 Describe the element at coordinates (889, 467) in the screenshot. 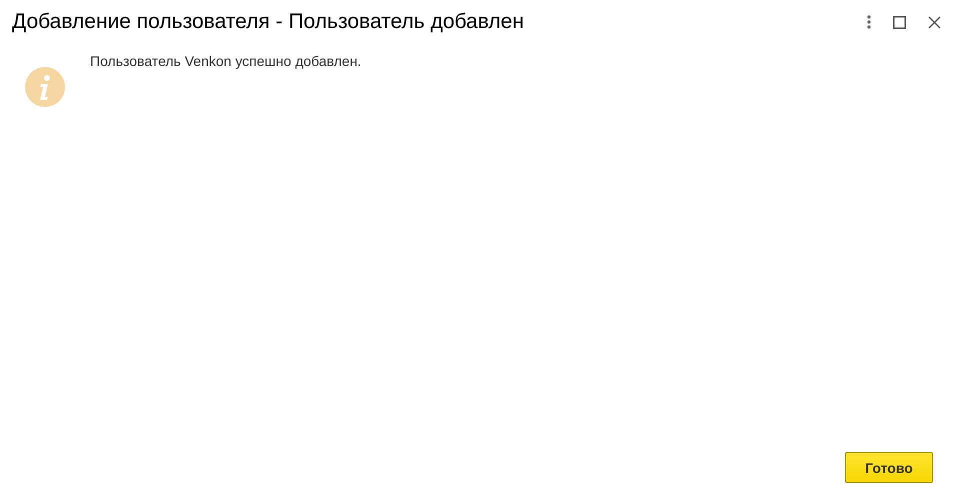

I see `done-button: Готово` at that location.